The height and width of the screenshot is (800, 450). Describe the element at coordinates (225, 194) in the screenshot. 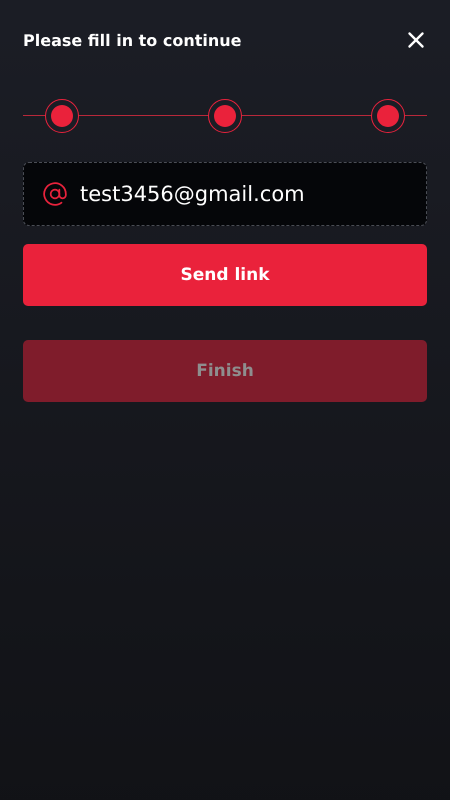

I see `email-input-field: test3456@gmail.com` at that location.